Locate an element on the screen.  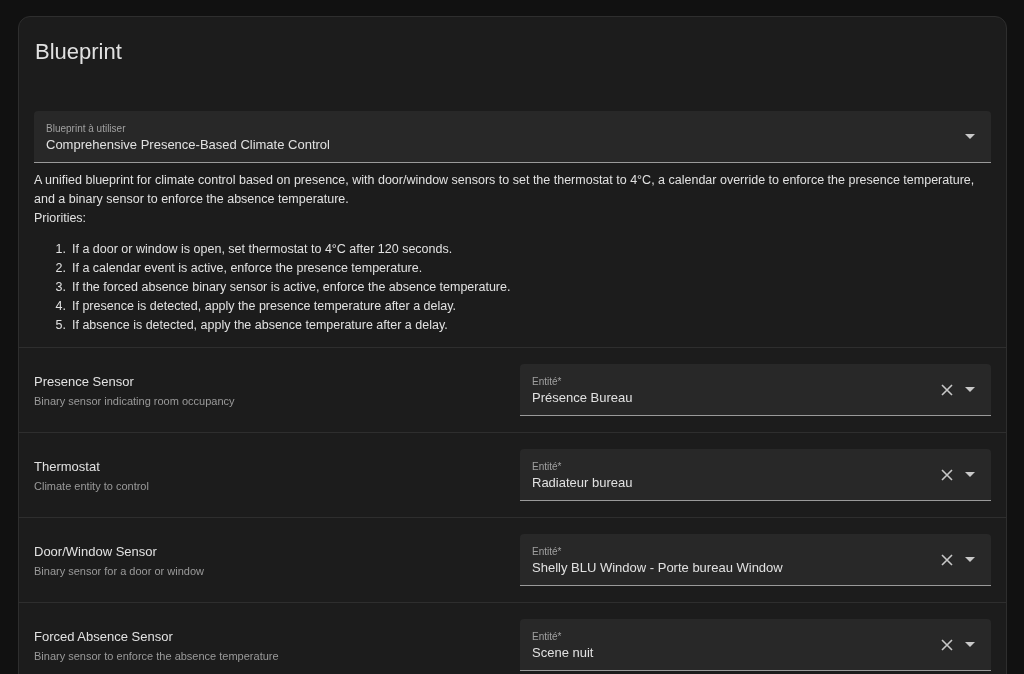
entity-field: Entité* Shelly BLU Window - Porte bureau Window is located at coordinates (755, 560).